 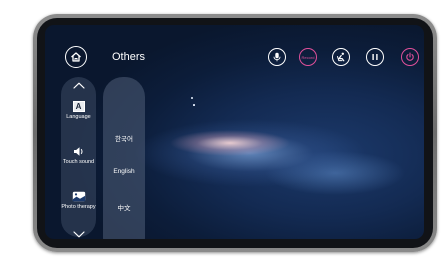 I want to click on pause-icon, so click(x=375, y=57).